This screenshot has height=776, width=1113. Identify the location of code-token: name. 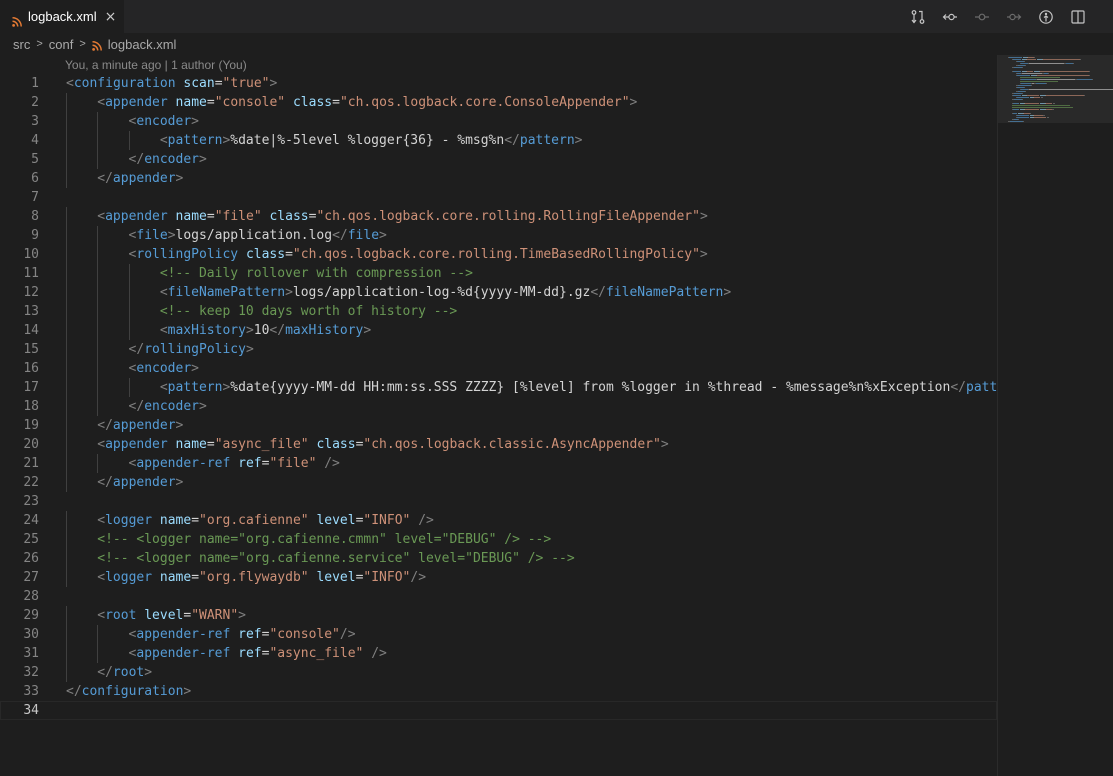
(191, 102).